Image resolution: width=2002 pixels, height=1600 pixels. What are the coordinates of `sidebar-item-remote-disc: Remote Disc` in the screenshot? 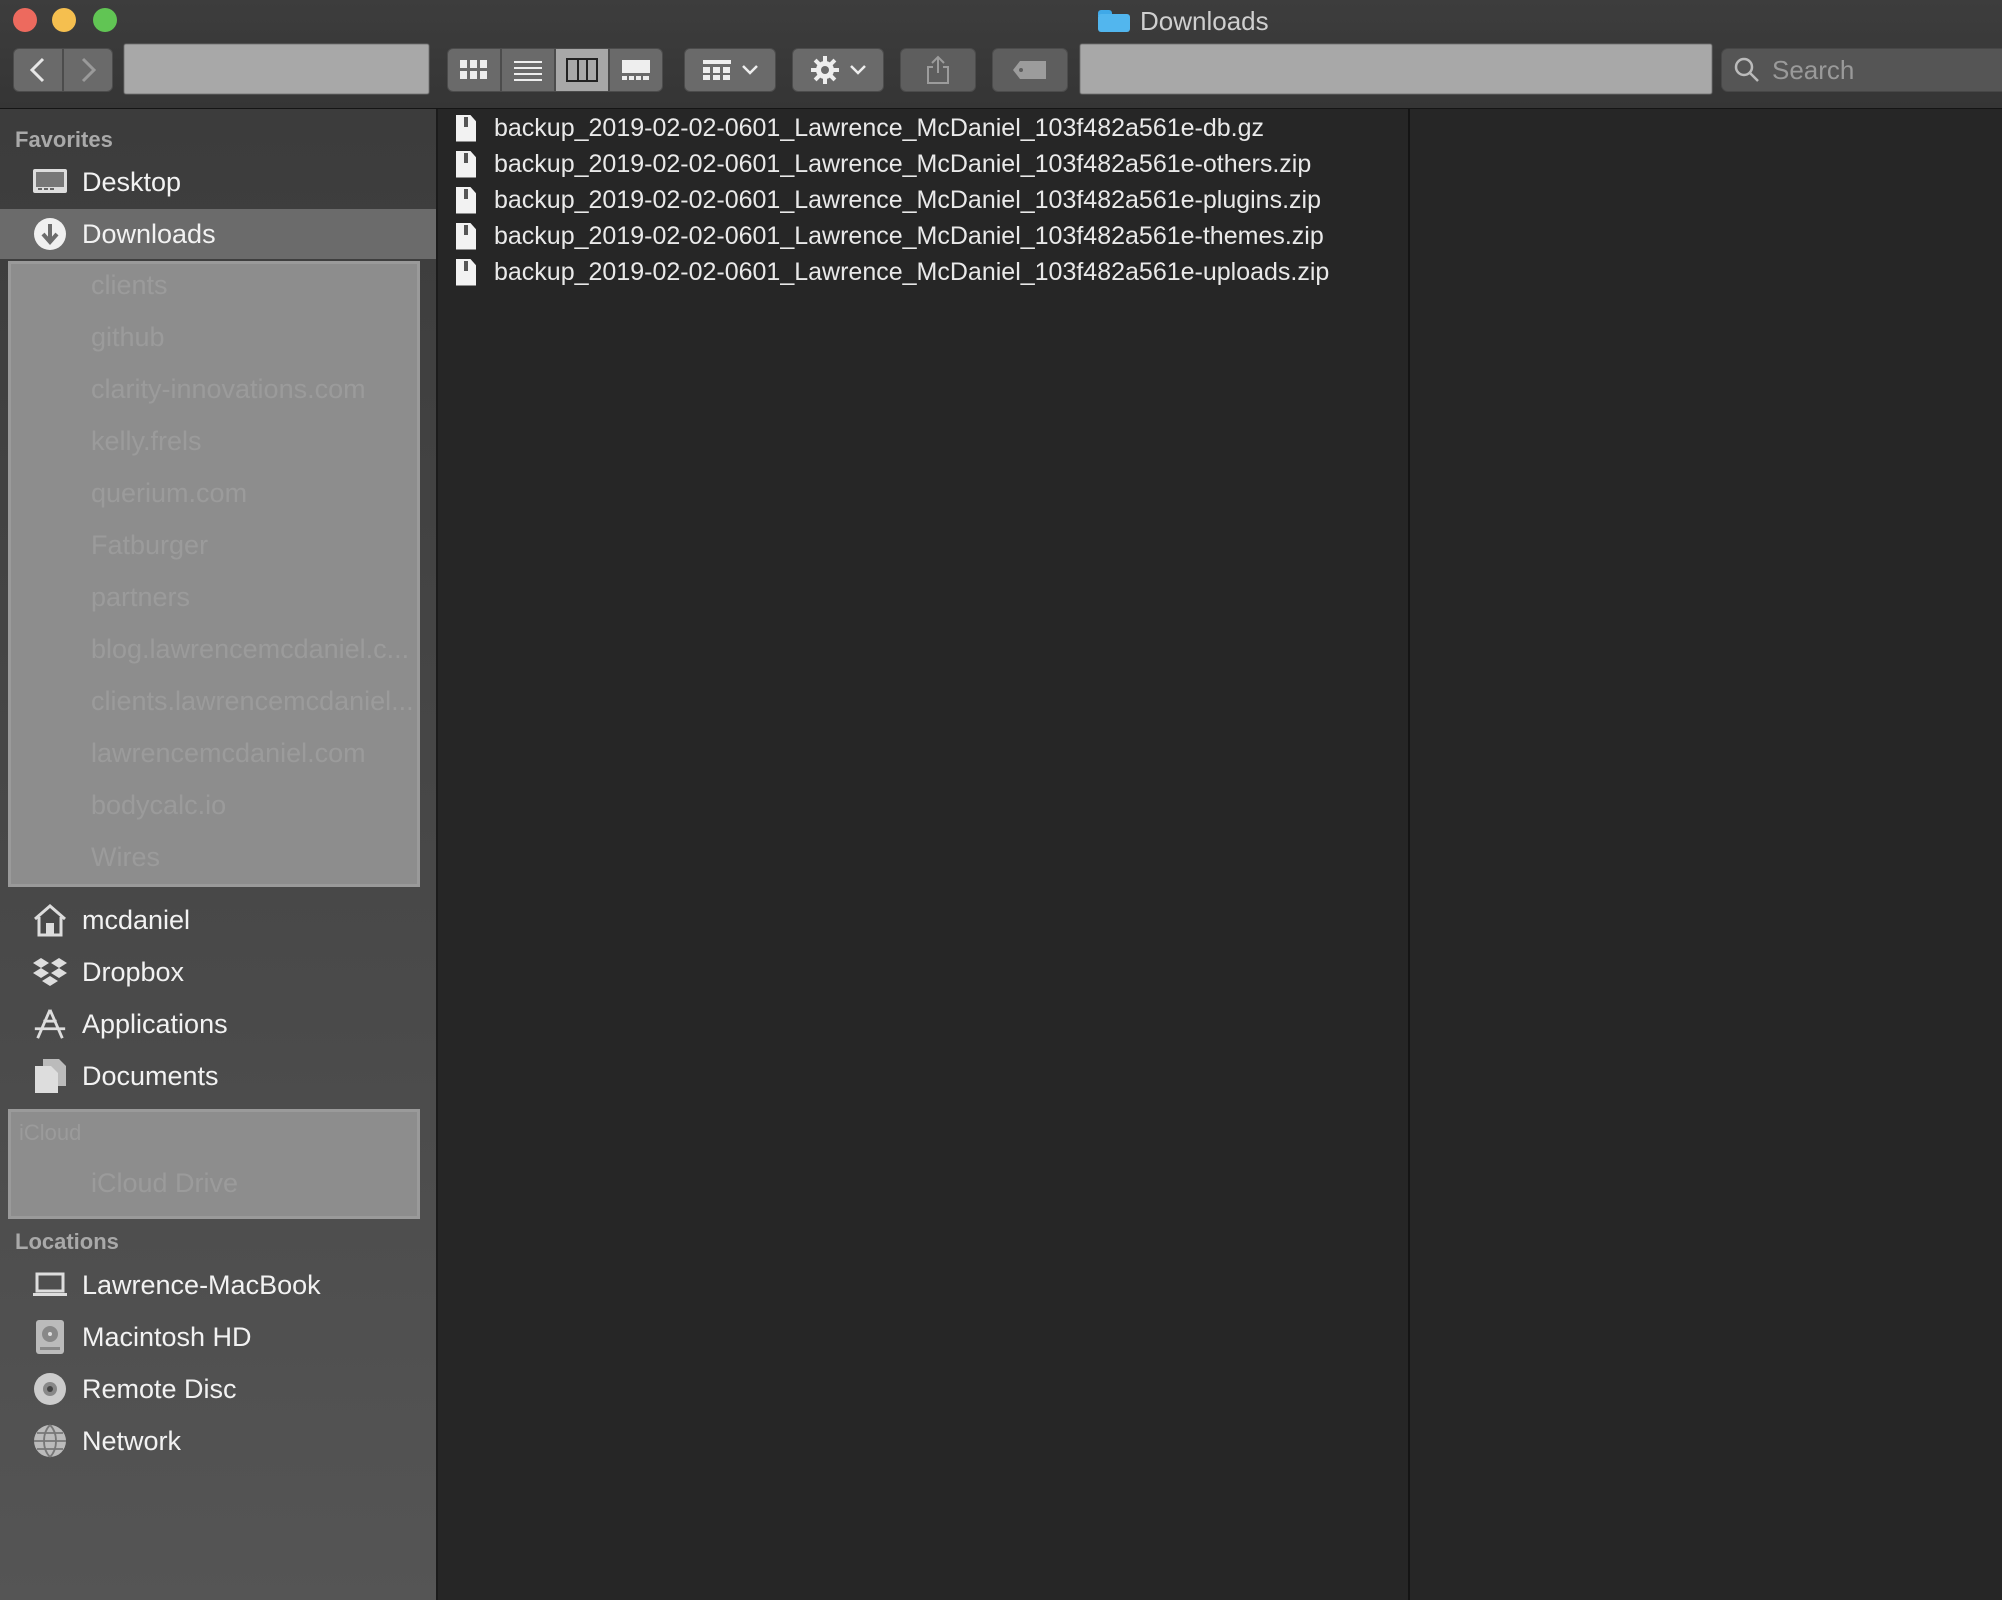 It's located at (218, 1389).